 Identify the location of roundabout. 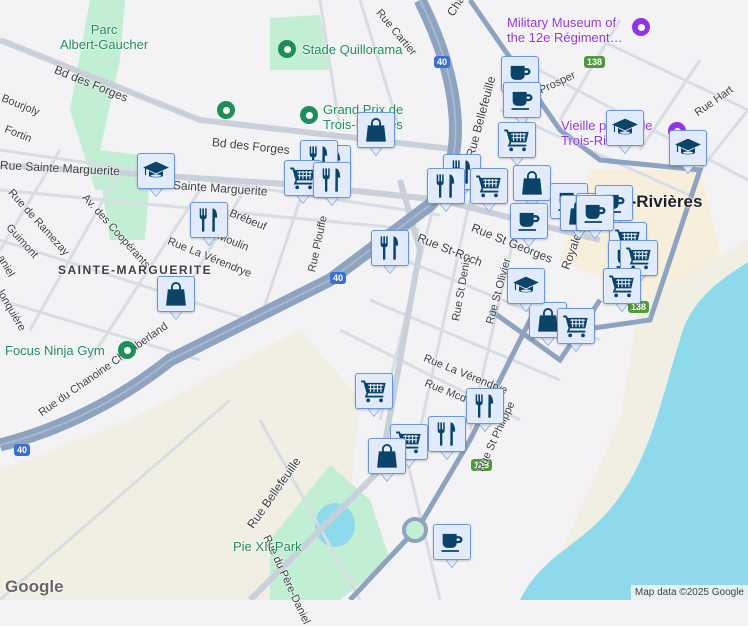
(415, 530).